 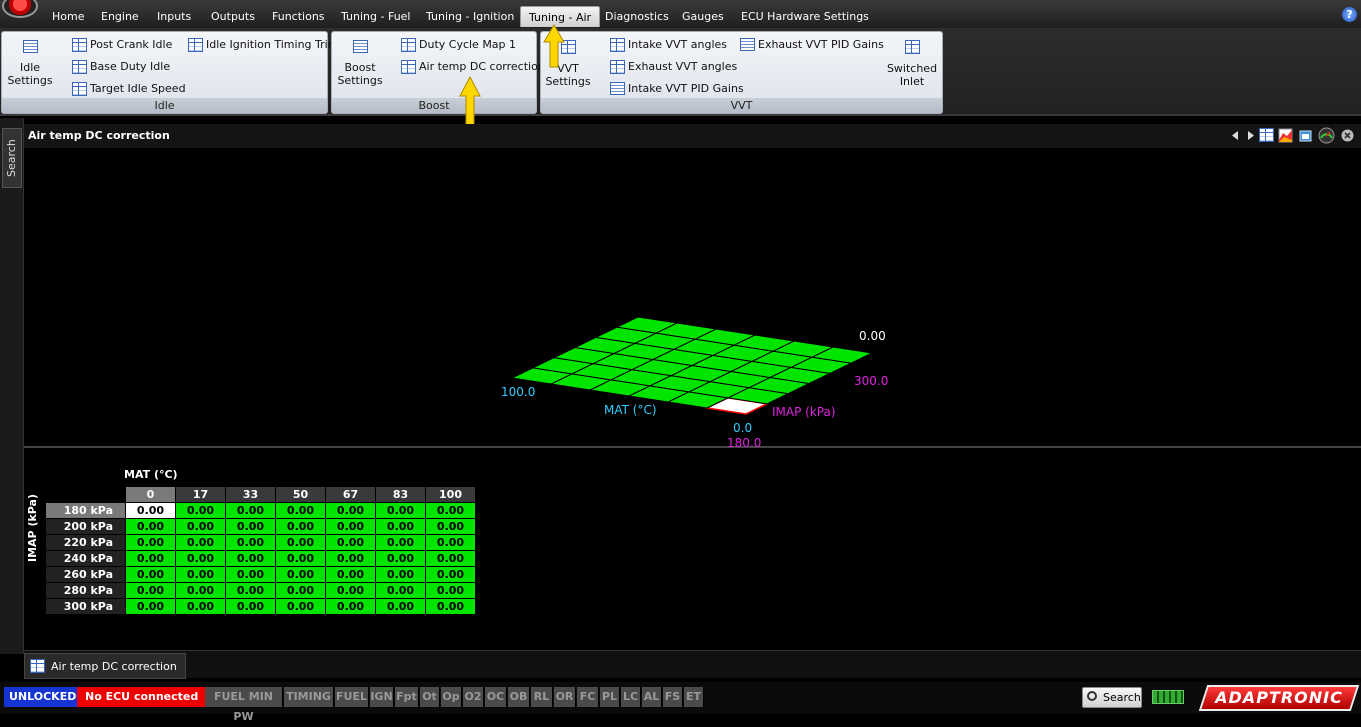 I want to click on previous-icon, so click(x=1235, y=135).